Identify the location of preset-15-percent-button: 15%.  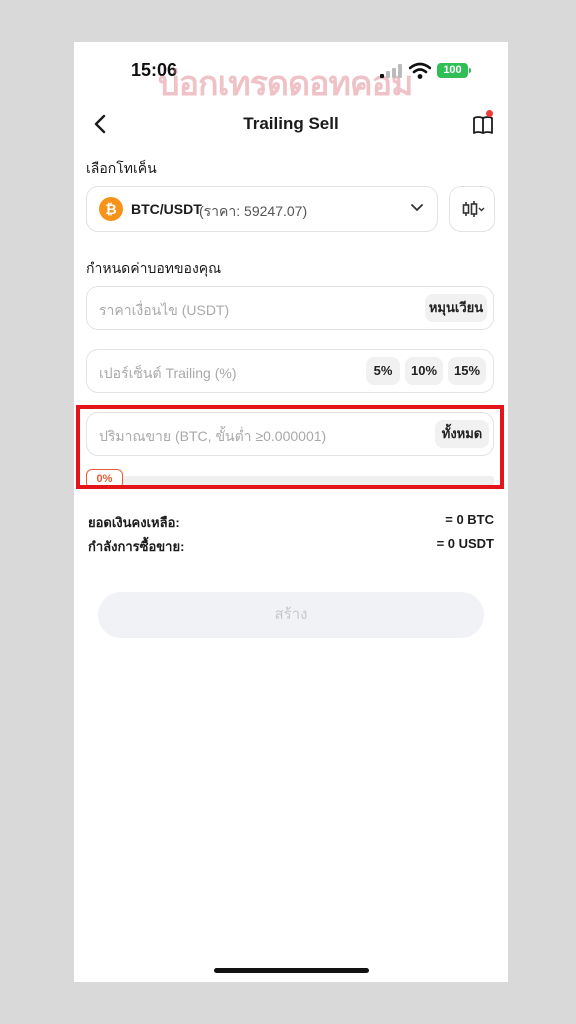
(467, 371).